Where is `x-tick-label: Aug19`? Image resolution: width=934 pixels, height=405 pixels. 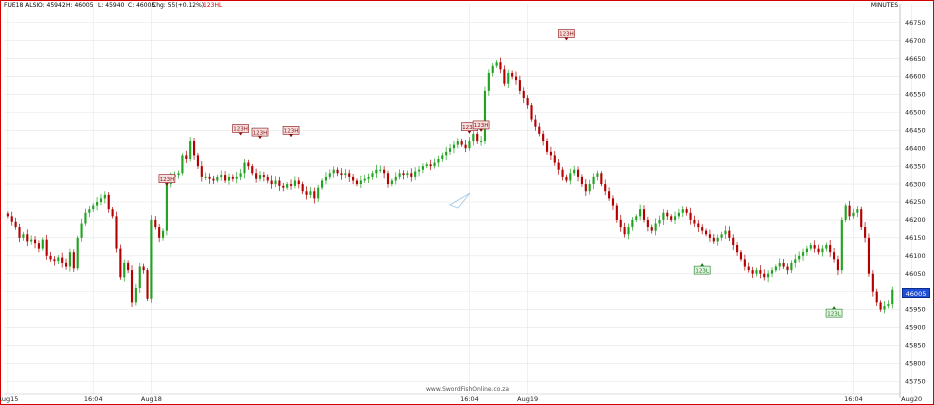 x-tick-label: Aug19 is located at coordinates (527, 399).